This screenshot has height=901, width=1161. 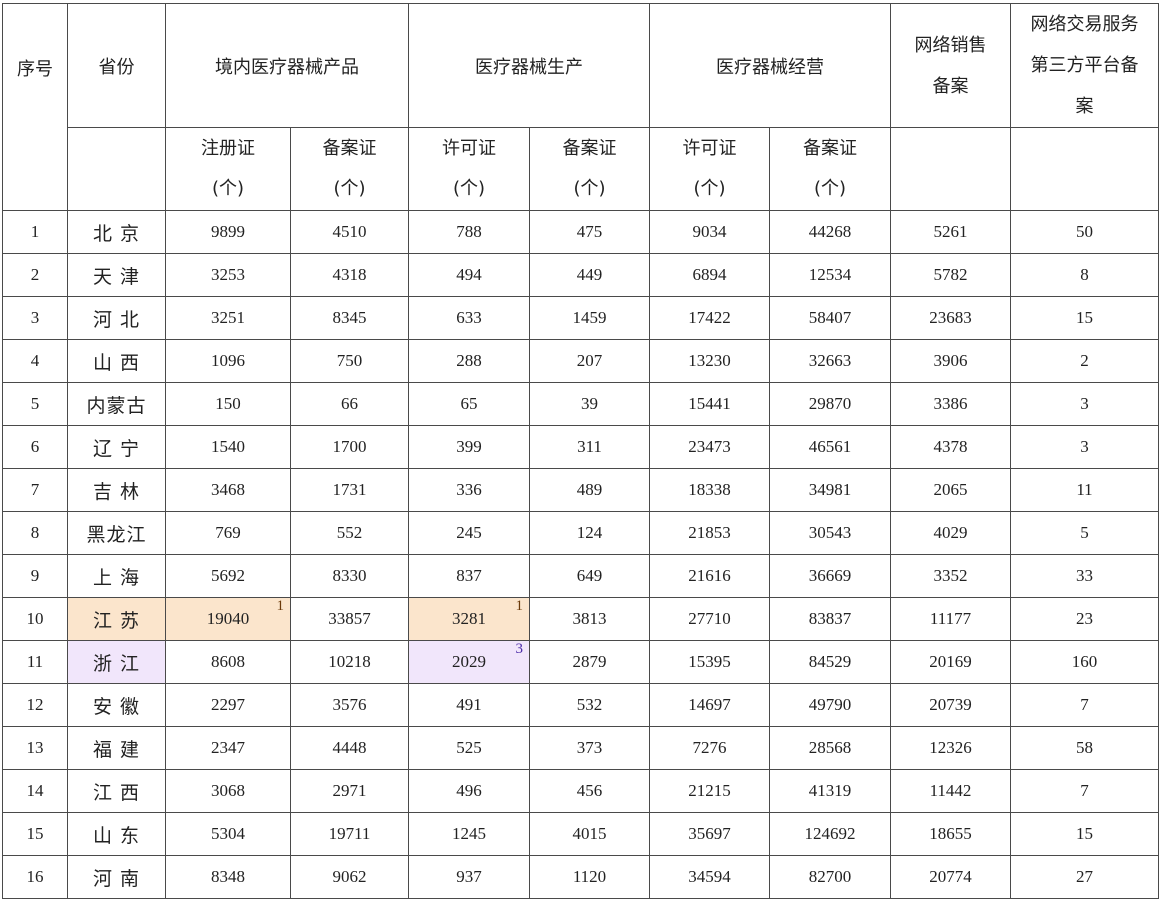 I want to click on cell-op-filing: 36669, so click(x=830, y=576).